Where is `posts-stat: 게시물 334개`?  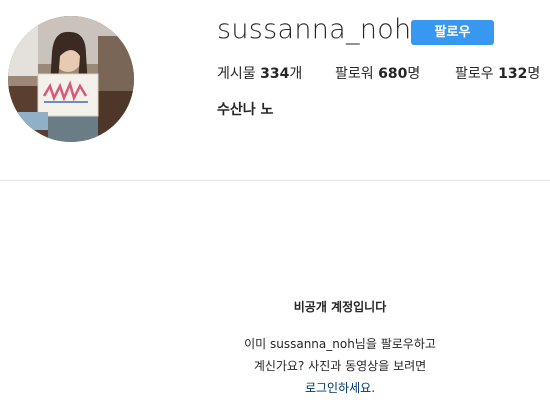
posts-stat: 게시물 334개 is located at coordinates (259, 73).